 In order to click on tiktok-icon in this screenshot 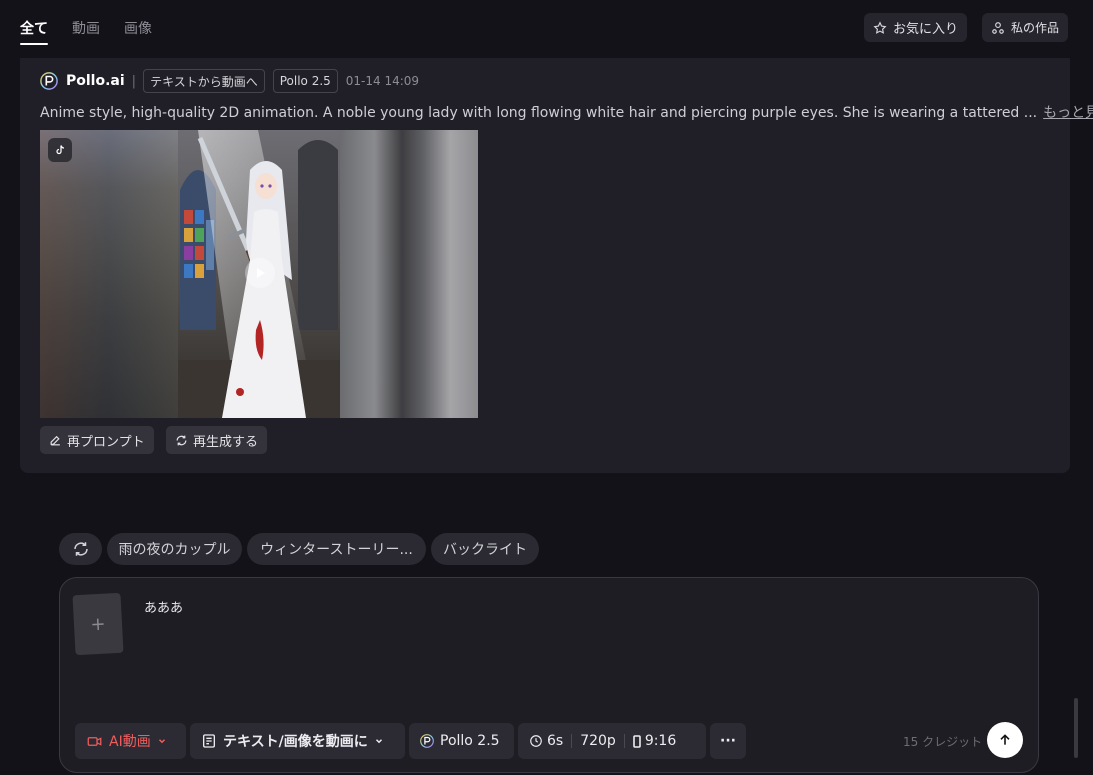, I will do `click(60, 150)`.